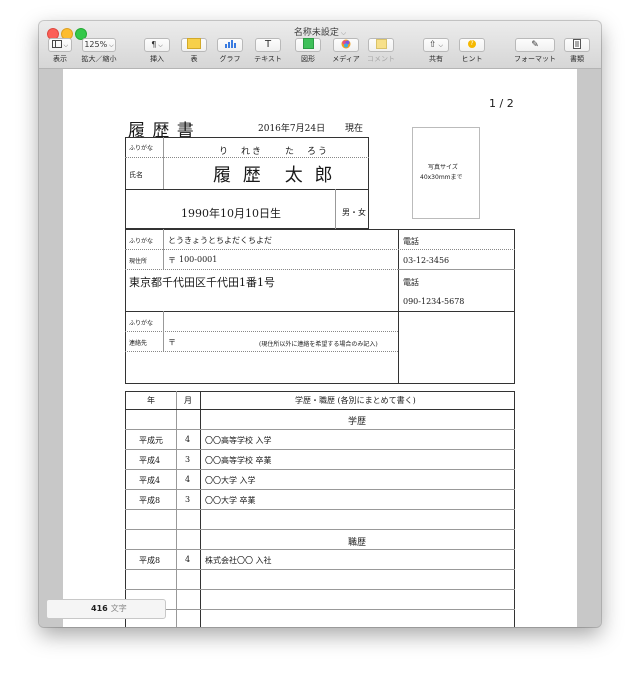 The image size is (640, 682). I want to click on text-label: テキスト, so click(268, 59).